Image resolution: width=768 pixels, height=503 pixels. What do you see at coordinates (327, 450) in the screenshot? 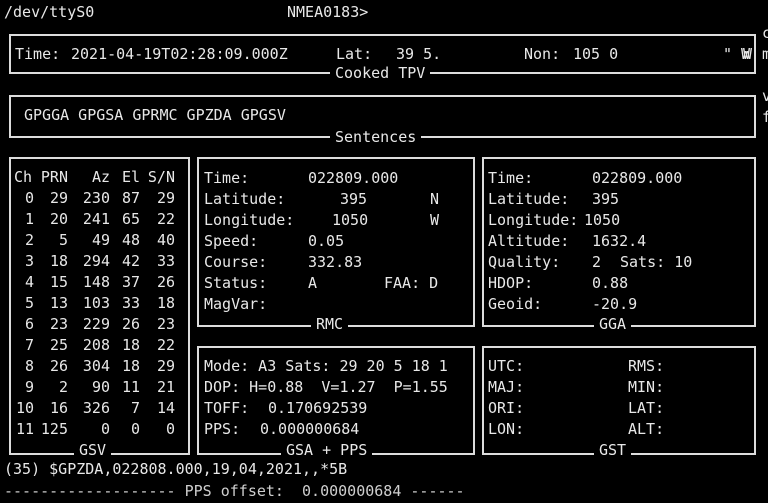
I see `gsa-title: GSA + PPS` at bounding box center [327, 450].